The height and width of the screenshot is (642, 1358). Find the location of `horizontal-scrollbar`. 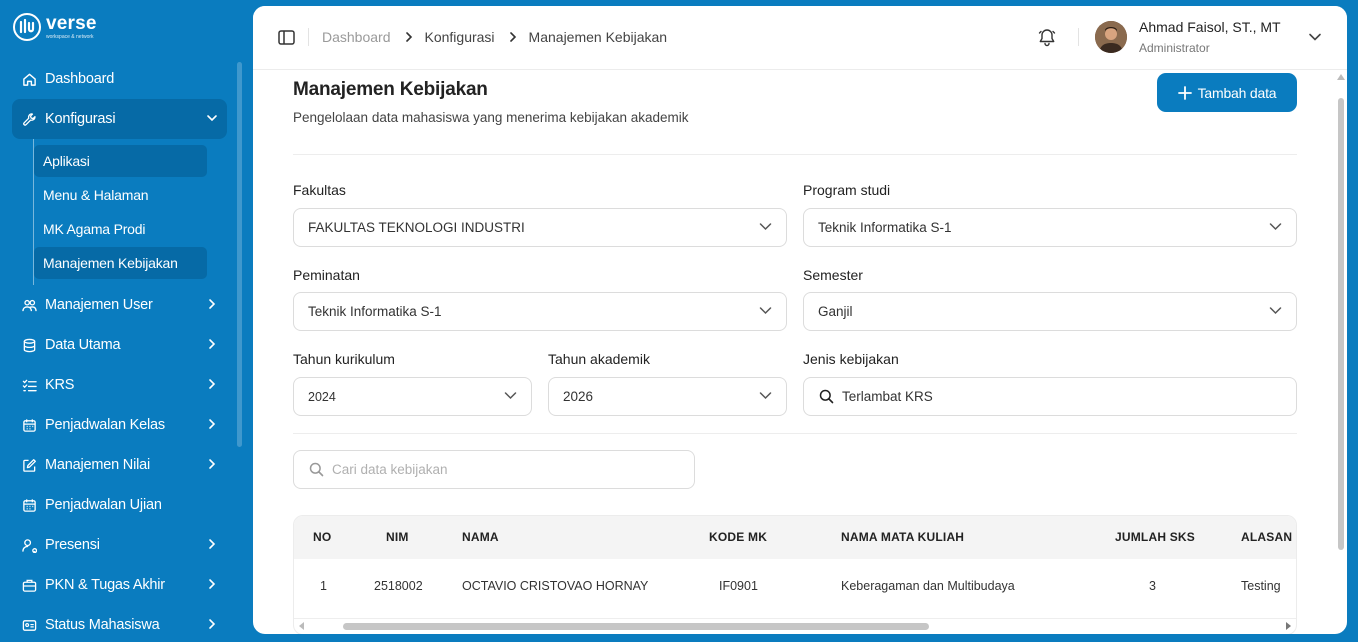

horizontal-scrollbar is located at coordinates (636, 626).